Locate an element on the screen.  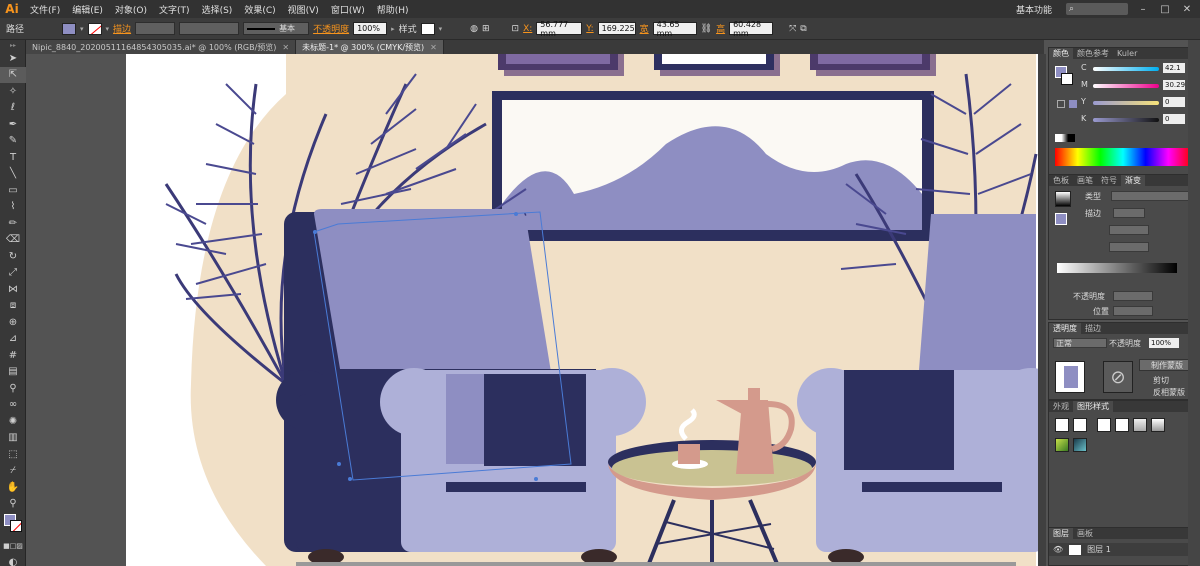
minimize-icon: – is located at coordinates (1143, 9).